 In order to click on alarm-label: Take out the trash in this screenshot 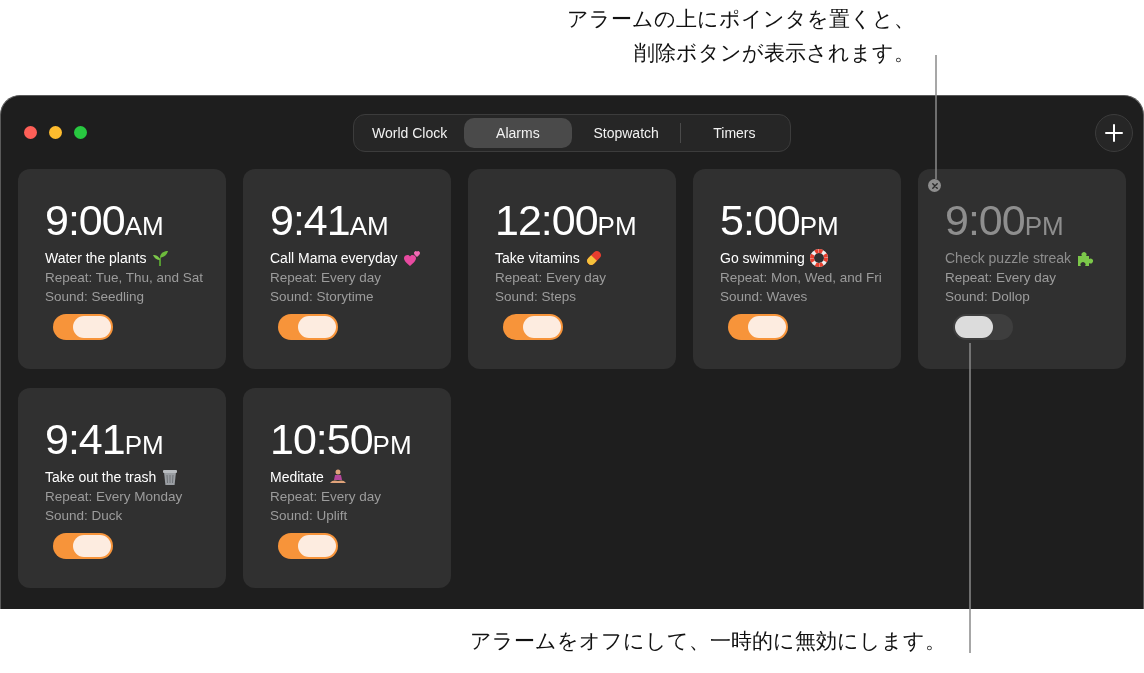, I will do `click(101, 477)`.